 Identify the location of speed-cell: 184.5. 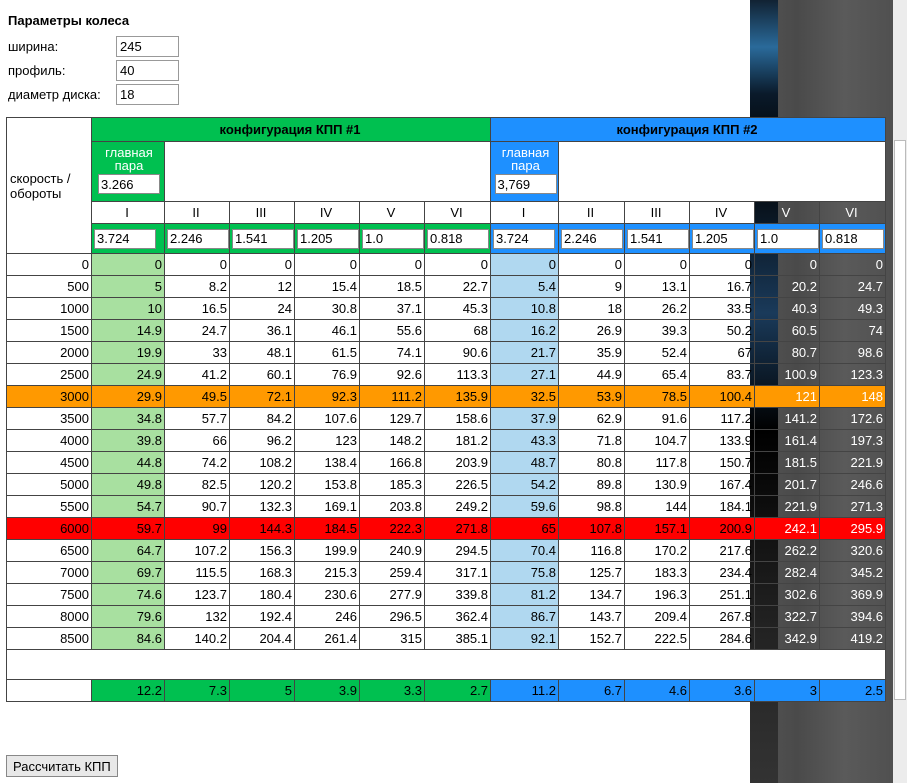
(327, 528).